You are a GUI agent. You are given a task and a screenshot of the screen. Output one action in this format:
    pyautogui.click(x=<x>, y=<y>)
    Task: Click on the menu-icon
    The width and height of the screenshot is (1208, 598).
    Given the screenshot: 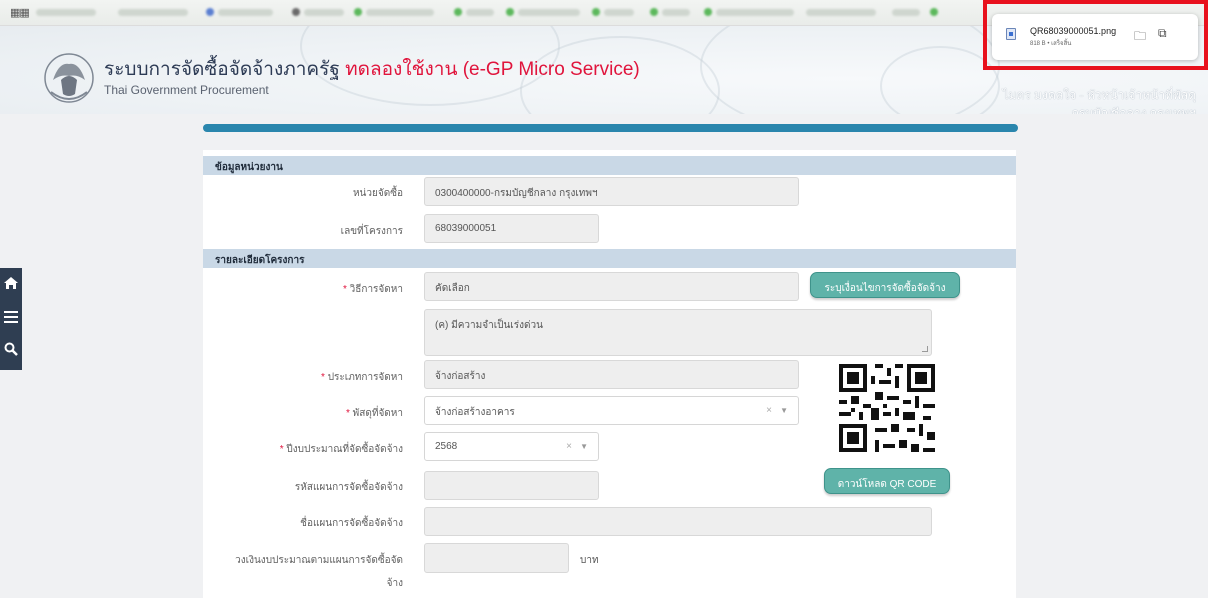 What is the action you would take?
    pyautogui.click(x=11, y=318)
    